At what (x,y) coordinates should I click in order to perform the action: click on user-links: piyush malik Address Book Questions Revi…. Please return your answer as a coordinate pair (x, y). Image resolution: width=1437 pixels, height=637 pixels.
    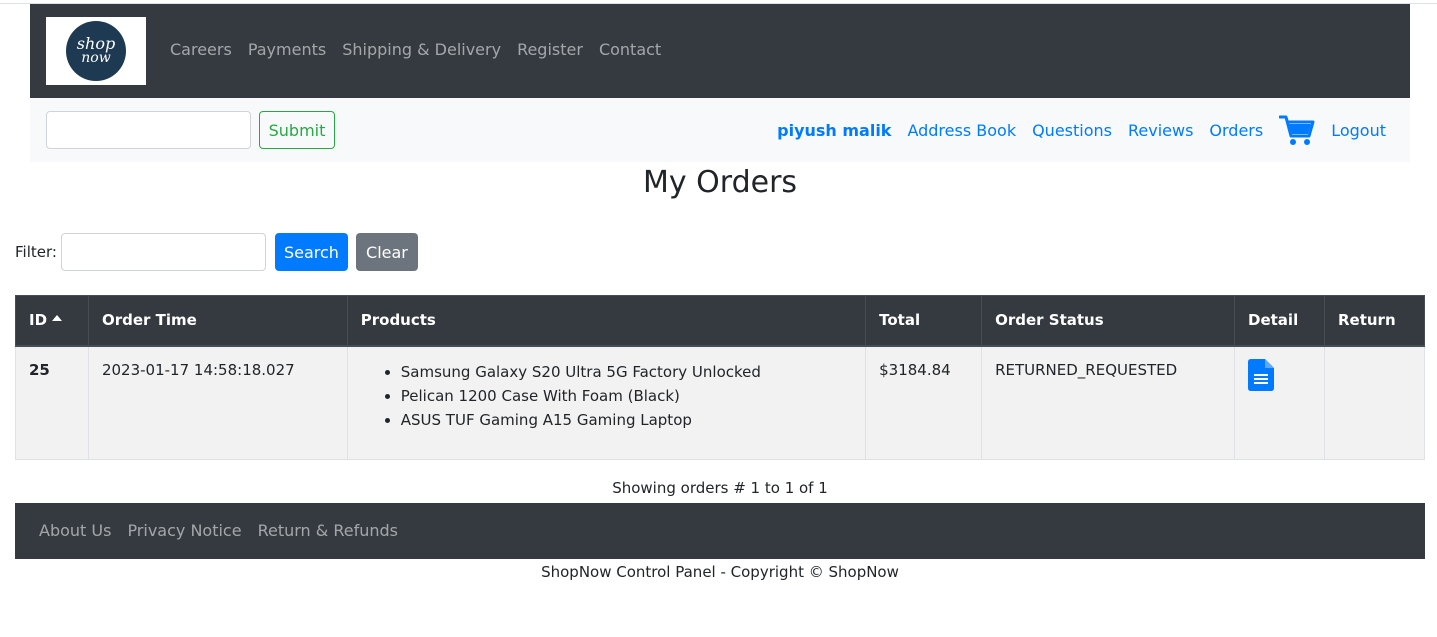
    Looking at the image, I should click on (1081, 130).